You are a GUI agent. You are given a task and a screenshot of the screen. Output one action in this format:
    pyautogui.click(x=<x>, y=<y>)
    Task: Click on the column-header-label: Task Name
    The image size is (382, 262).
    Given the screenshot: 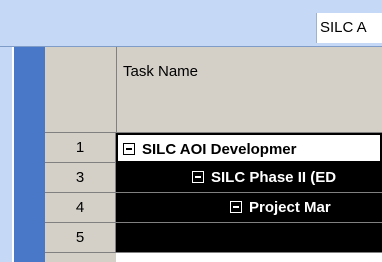 What is the action you would take?
    pyautogui.click(x=161, y=71)
    